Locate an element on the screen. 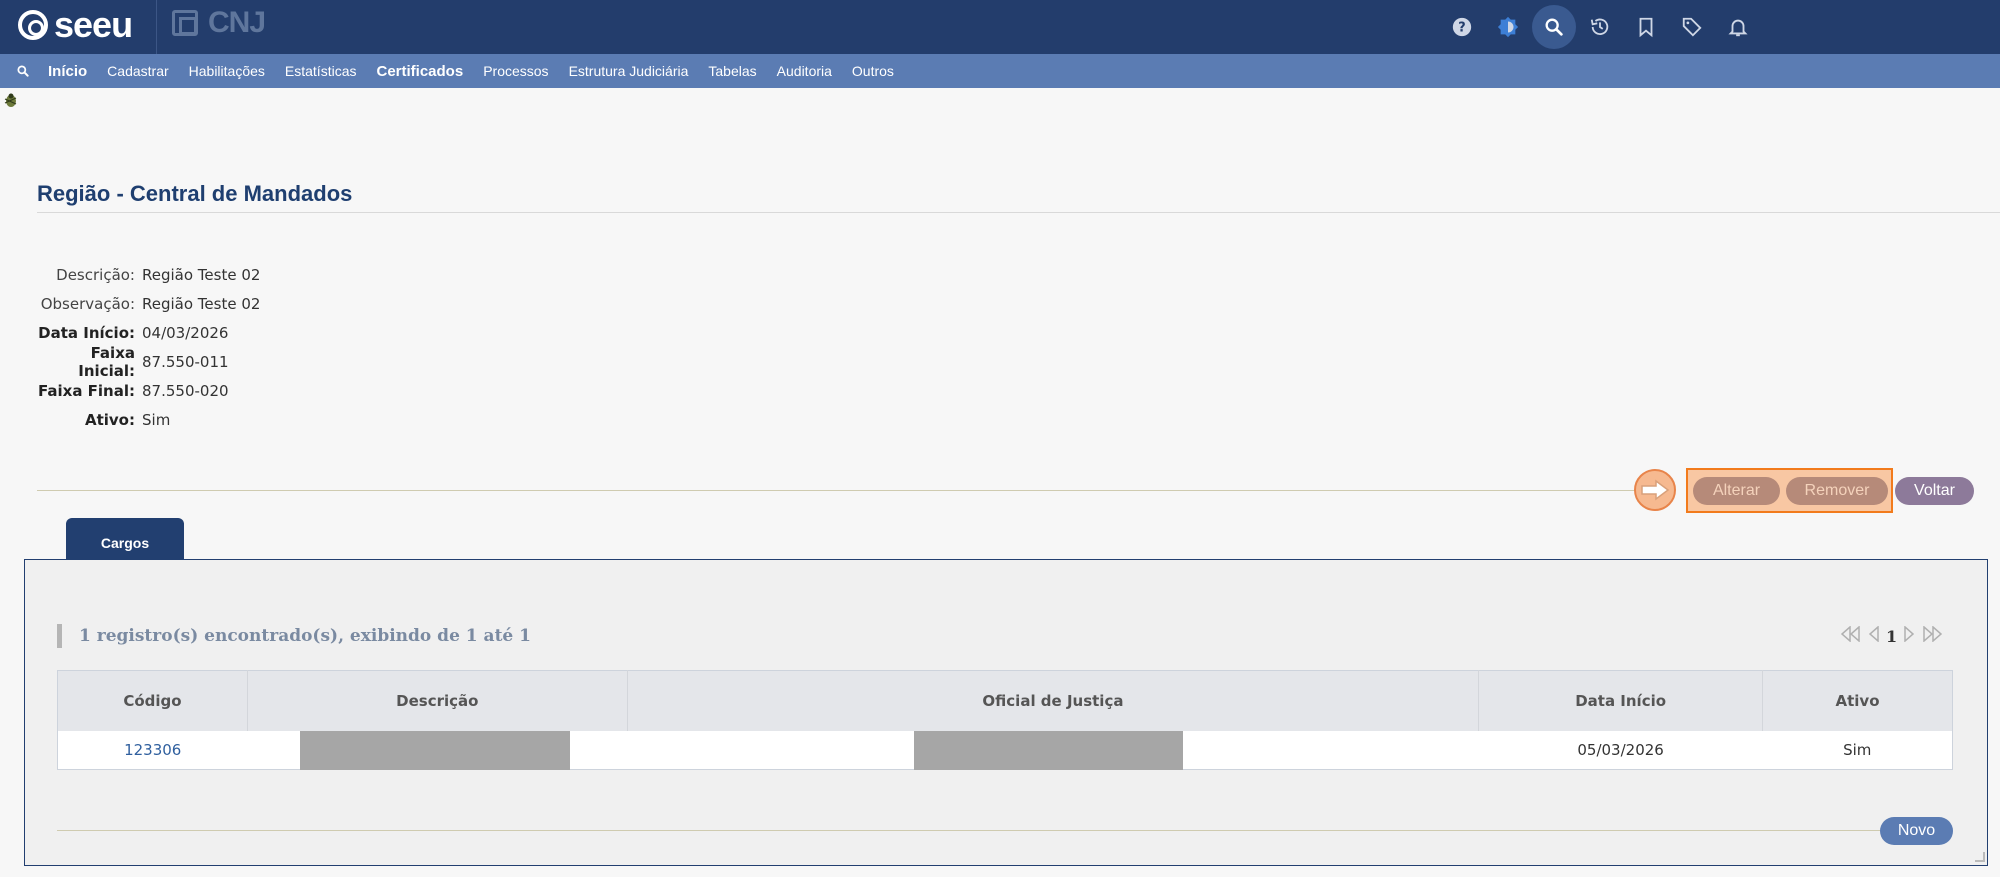  menu-item-processos: Processos is located at coordinates (515, 71).